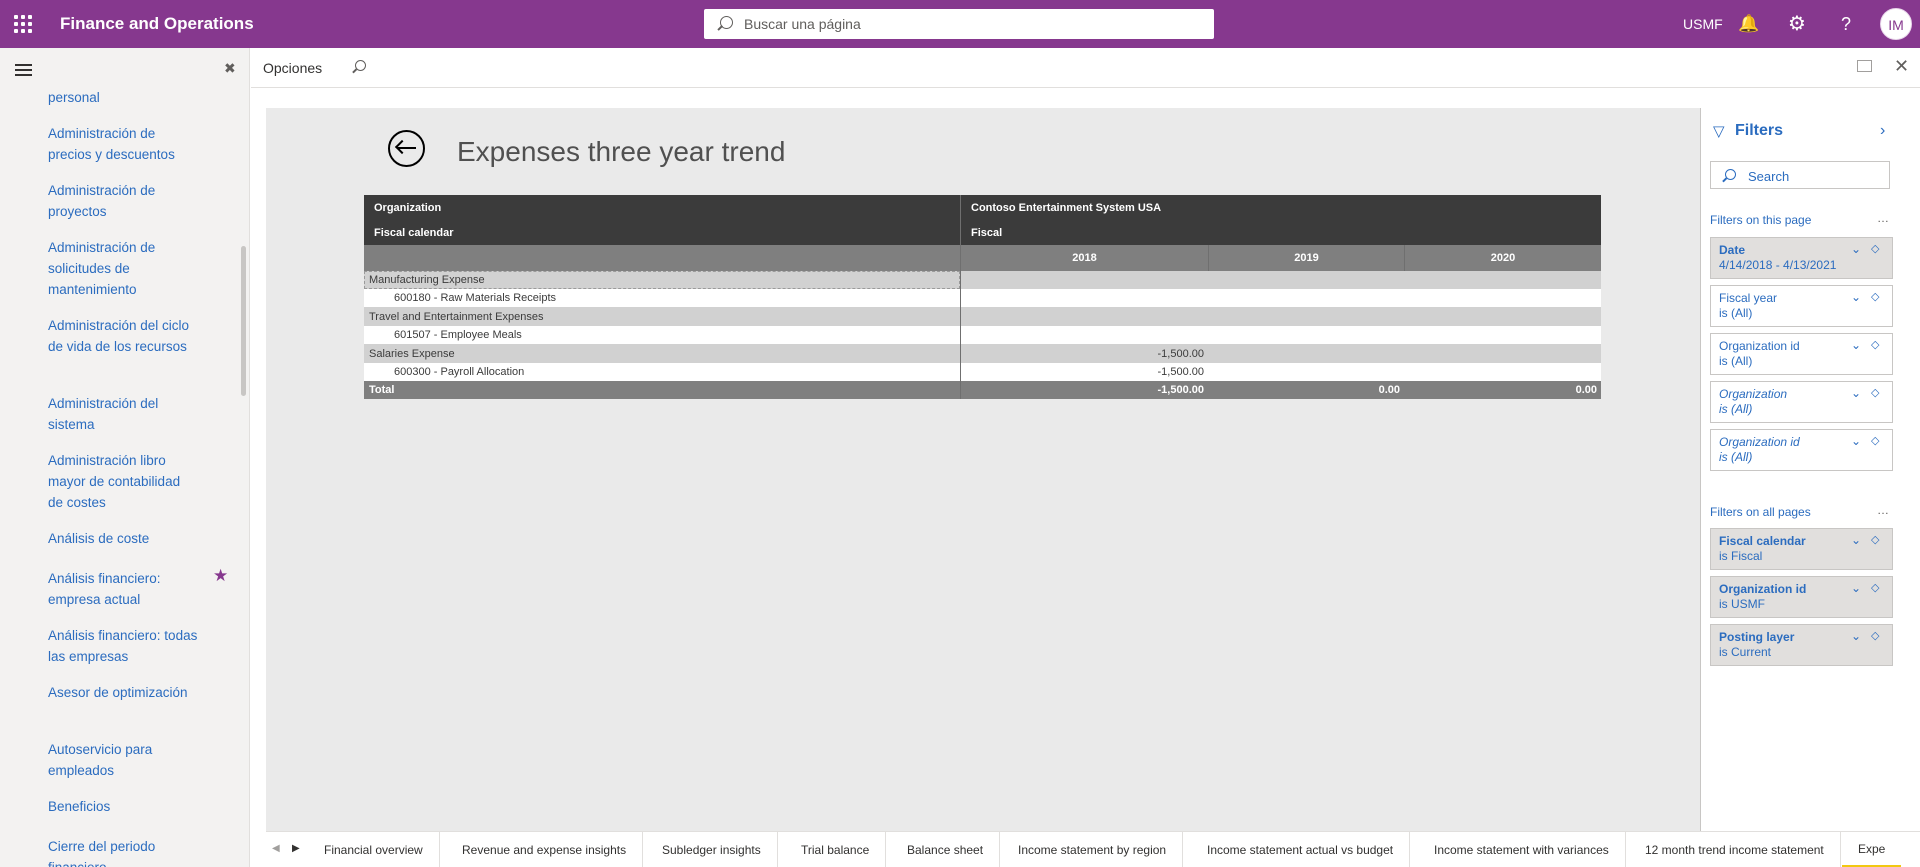 The height and width of the screenshot is (867, 1920). Describe the element at coordinates (1801, 402) in the screenshot. I see `filter-card-organization: Organization is (All) ⌄ ◇` at that location.